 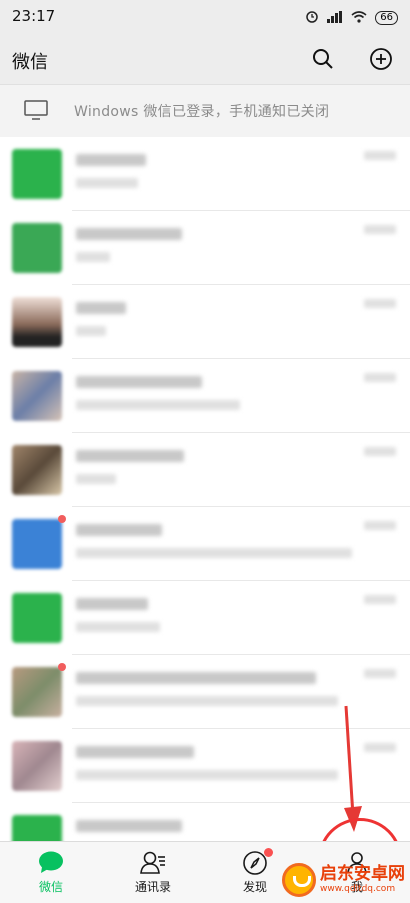 What do you see at coordinates (51, 864) in the screenshot?
I see `chat-bubble-icon` at bounding box center [51, 864].